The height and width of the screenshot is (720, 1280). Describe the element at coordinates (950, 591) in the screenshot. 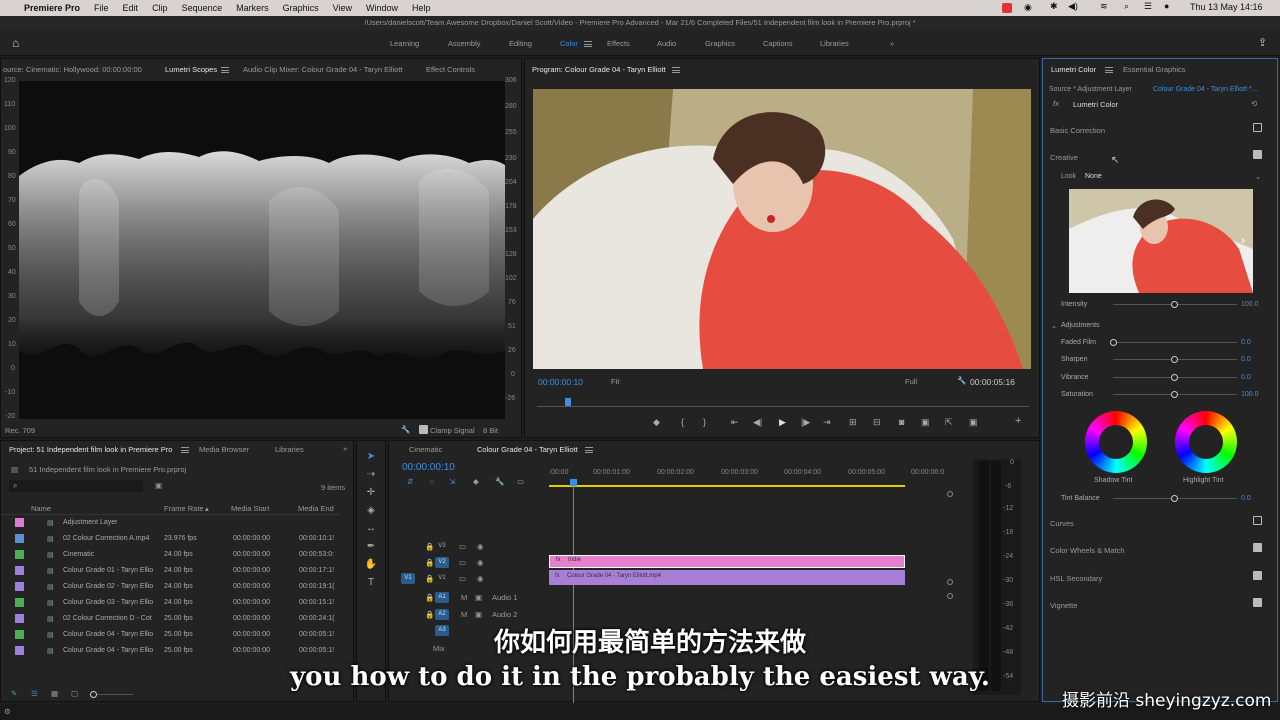

I see `timeline-vscroll` at that location.